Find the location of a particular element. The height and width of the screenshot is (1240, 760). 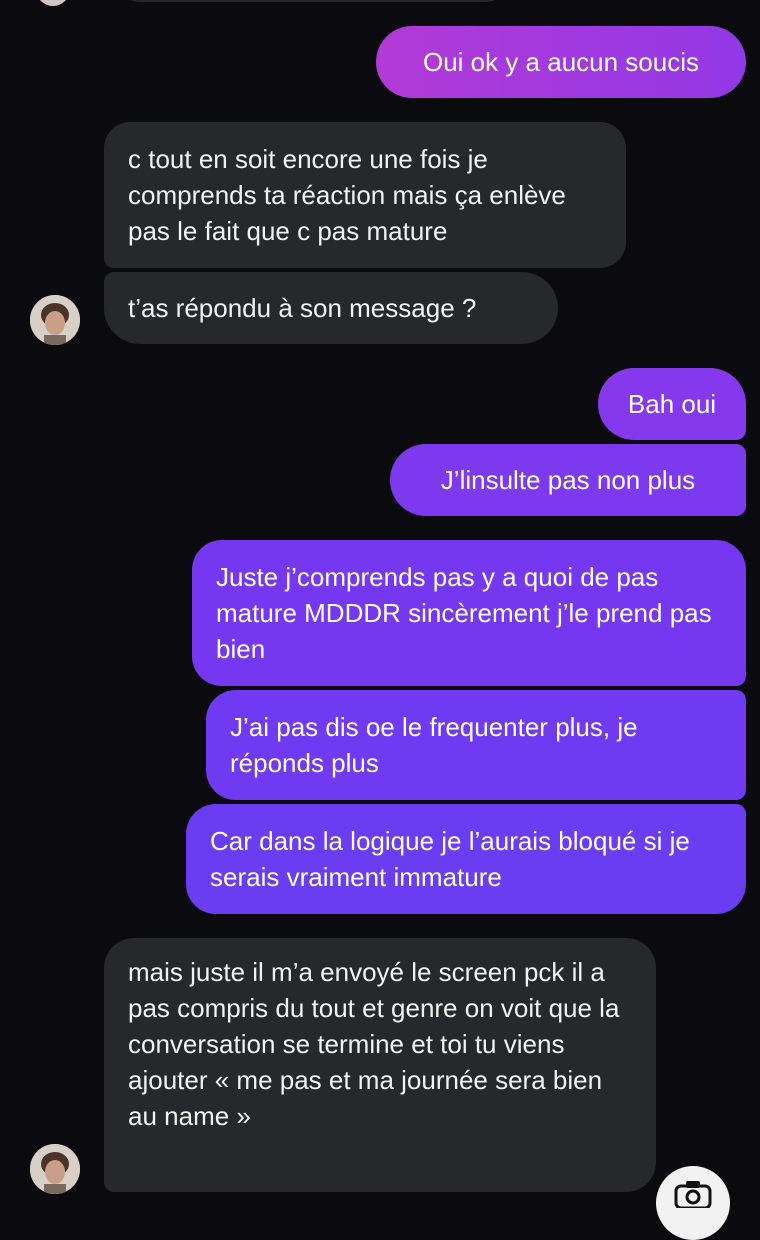

message-bubble-incoming-cut is located at coordinates (313, 1).